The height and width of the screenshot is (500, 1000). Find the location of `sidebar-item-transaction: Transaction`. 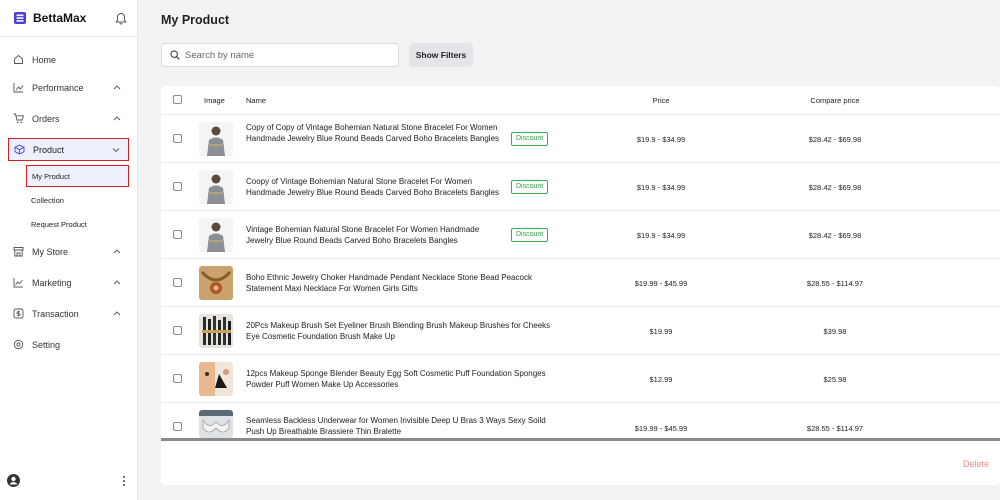

sidebar-item-transaction: Transaction is located at coordinates (68, 313).